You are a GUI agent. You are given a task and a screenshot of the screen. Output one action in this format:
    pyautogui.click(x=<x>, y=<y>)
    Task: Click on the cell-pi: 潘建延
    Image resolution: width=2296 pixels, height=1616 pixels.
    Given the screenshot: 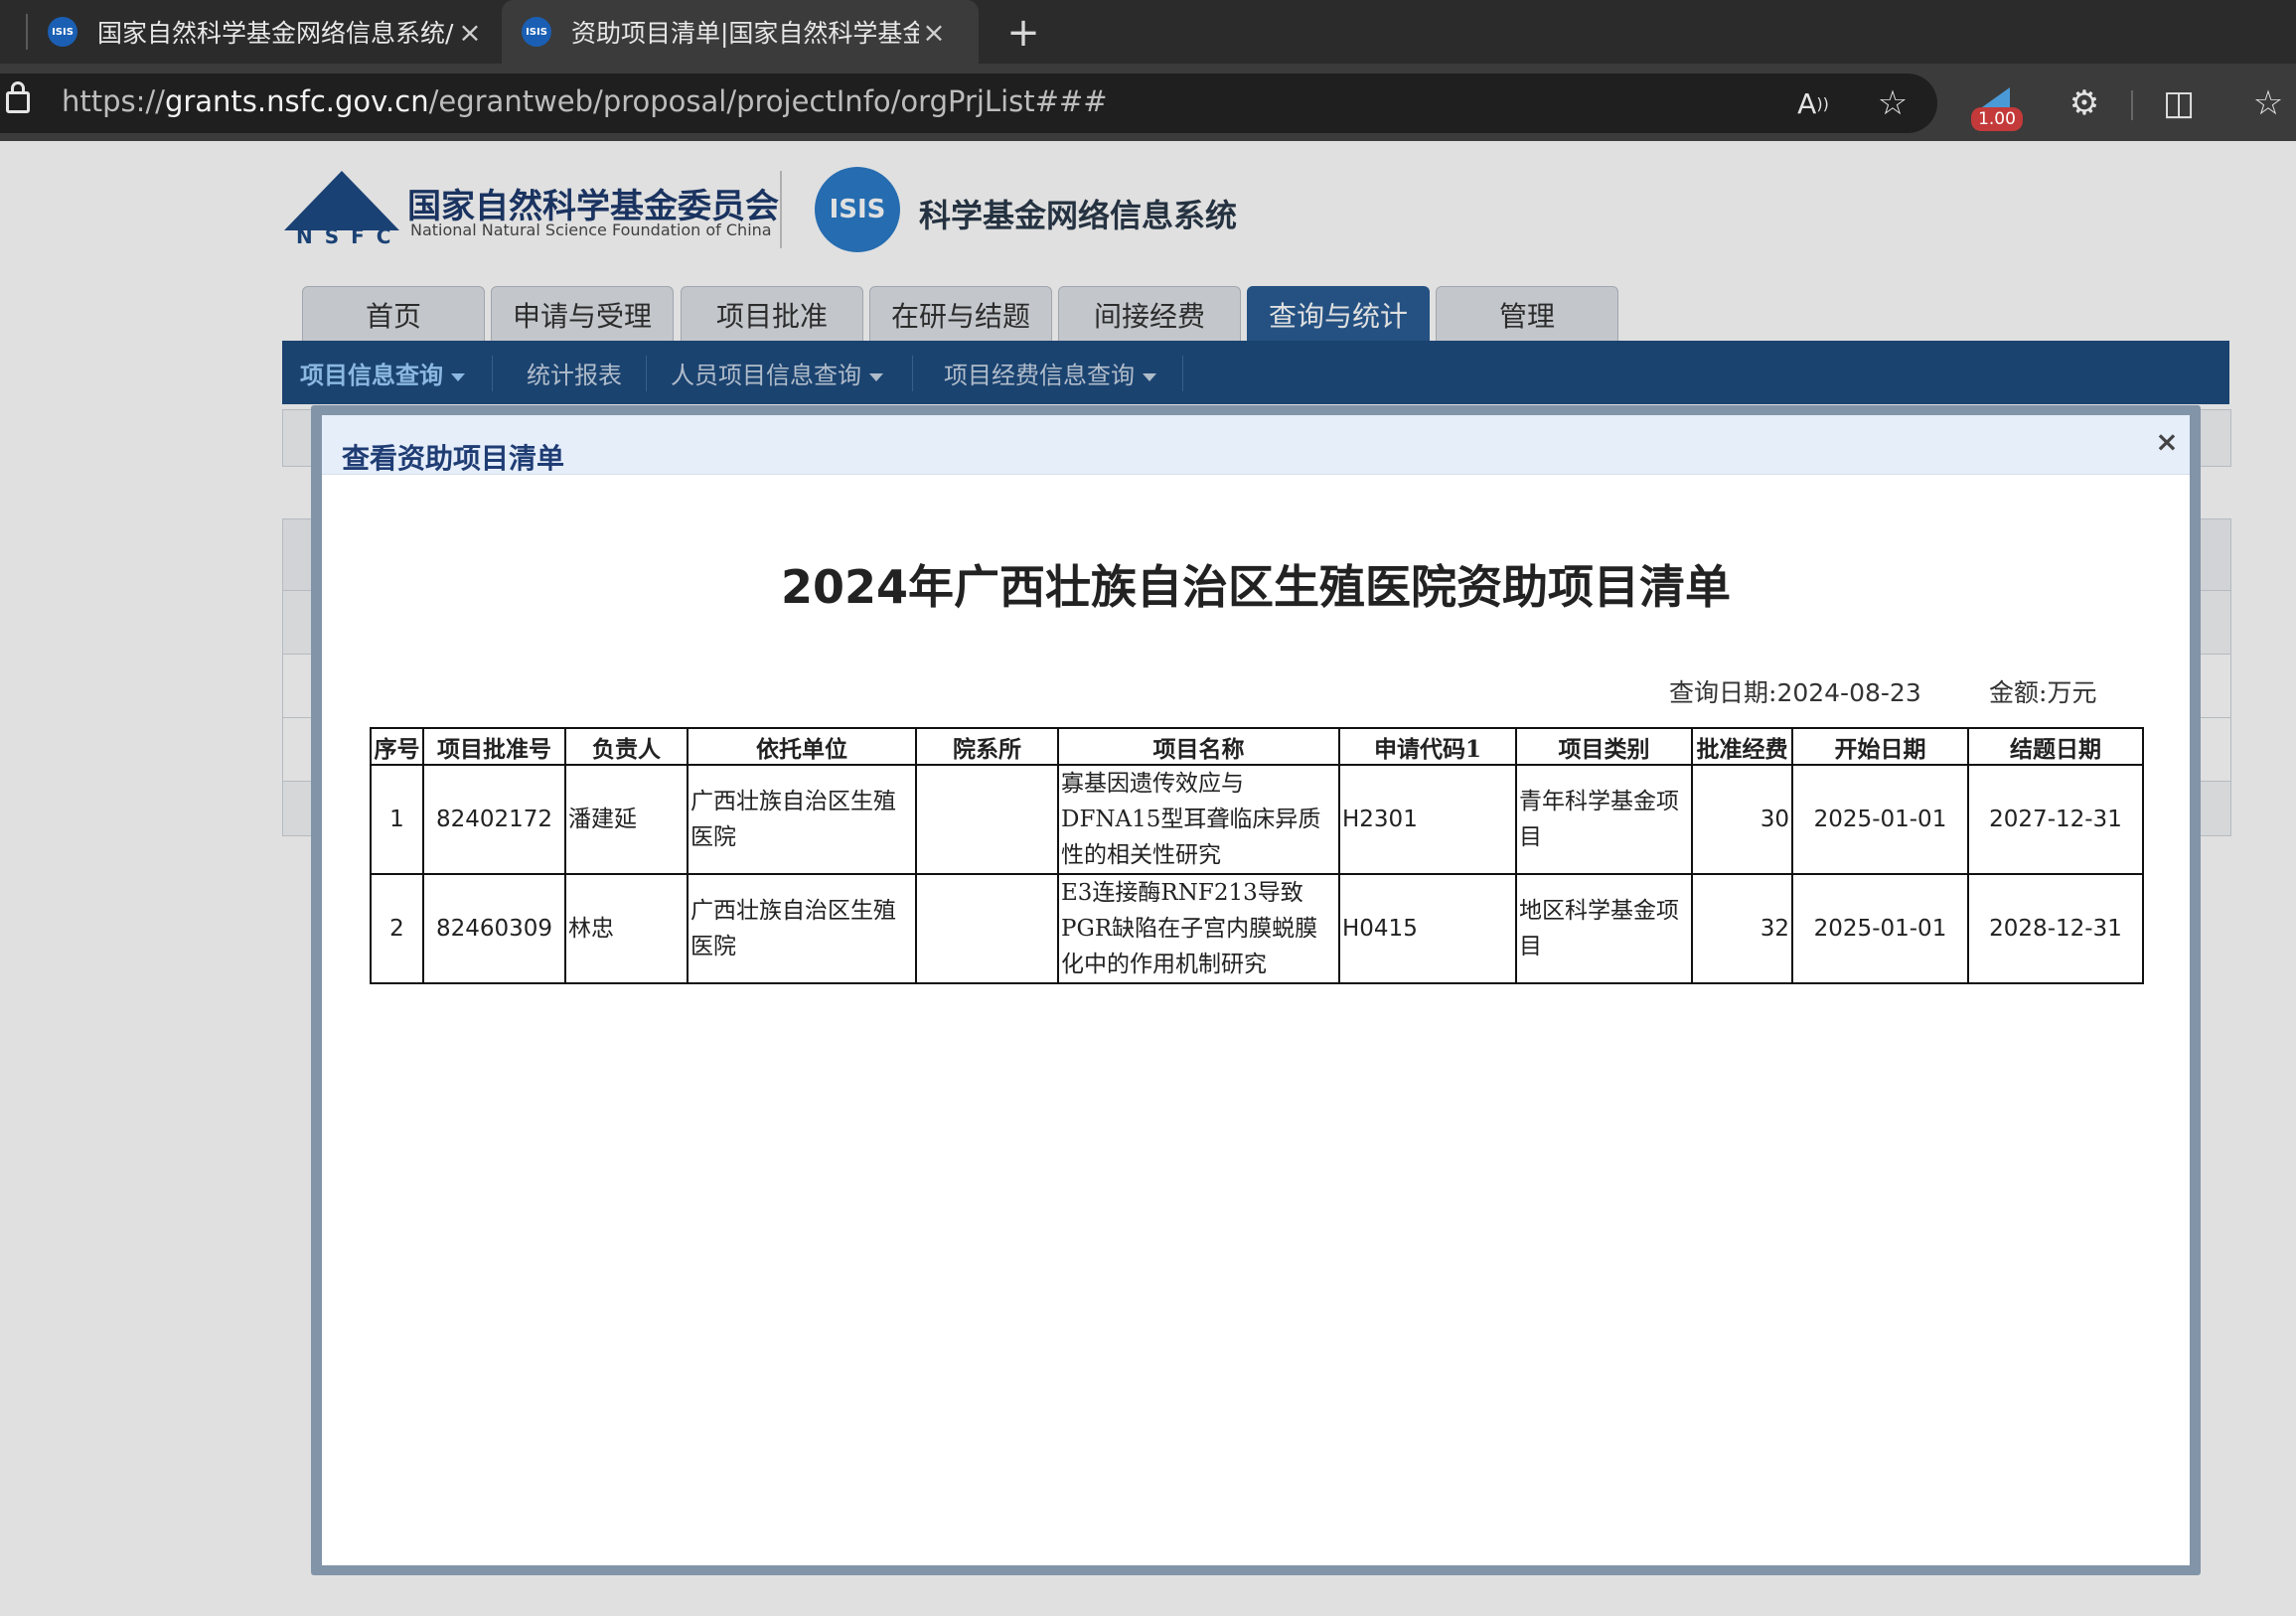 What is the action you would take?
    pyautogui.click(x=627, y=820)
    